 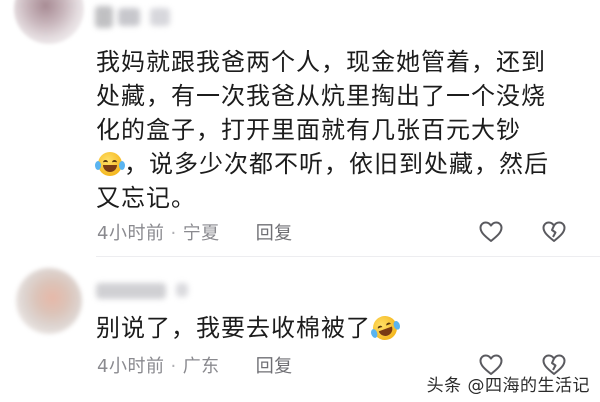 What do you see at coordinates (554, 232) in the screenshot?
I see `dislike-broken-heart-icon` at bounding box center [554, 232].